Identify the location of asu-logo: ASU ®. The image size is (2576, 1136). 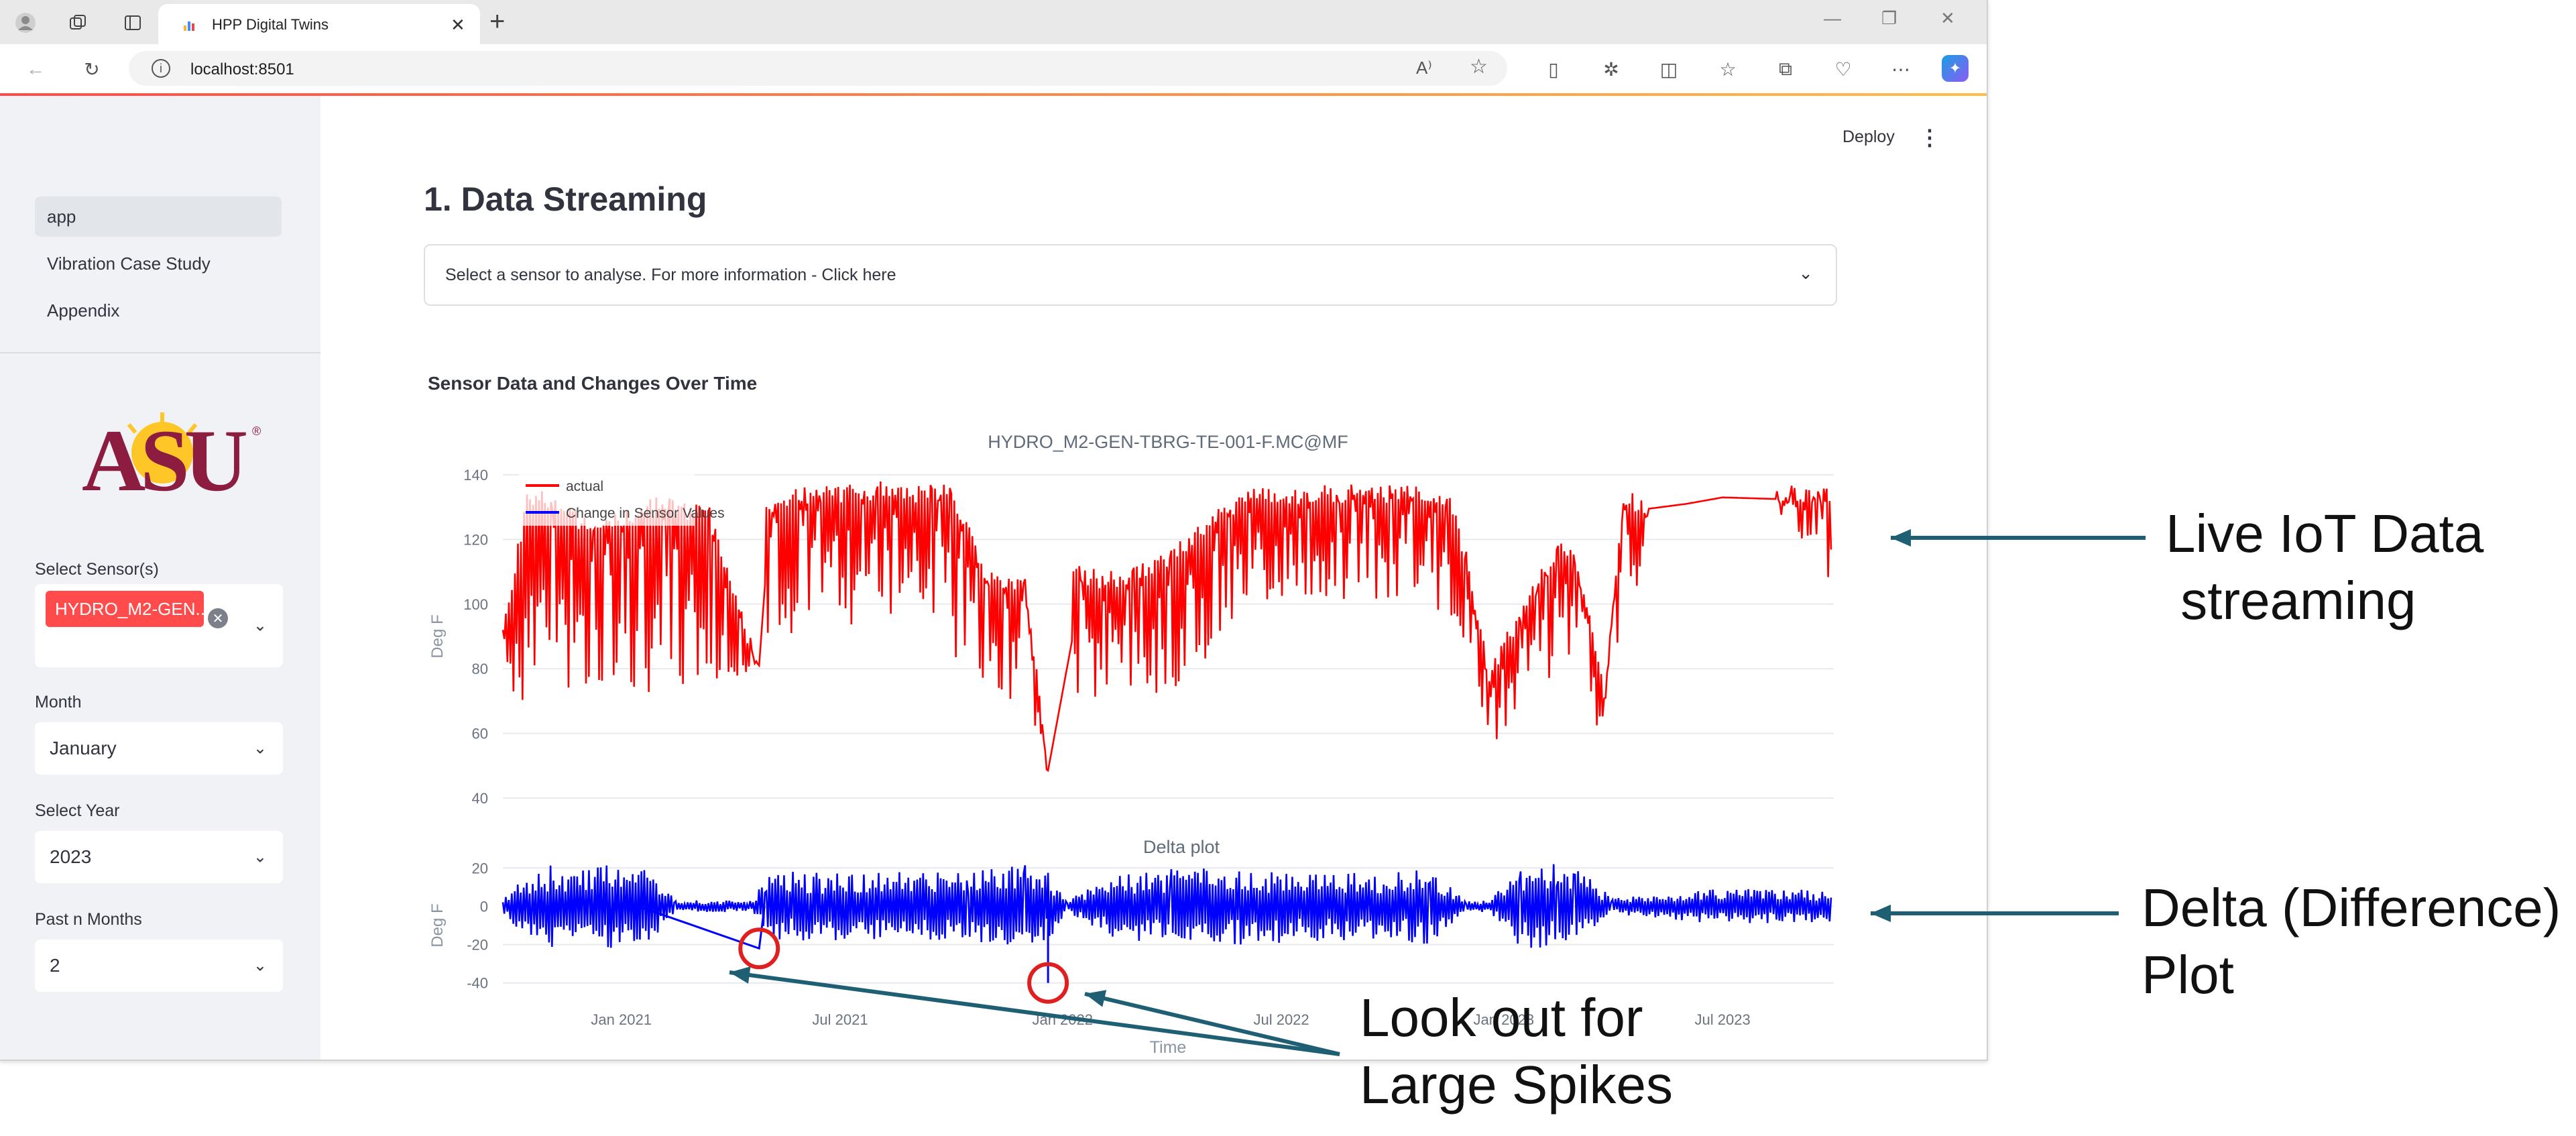
(171, 454).